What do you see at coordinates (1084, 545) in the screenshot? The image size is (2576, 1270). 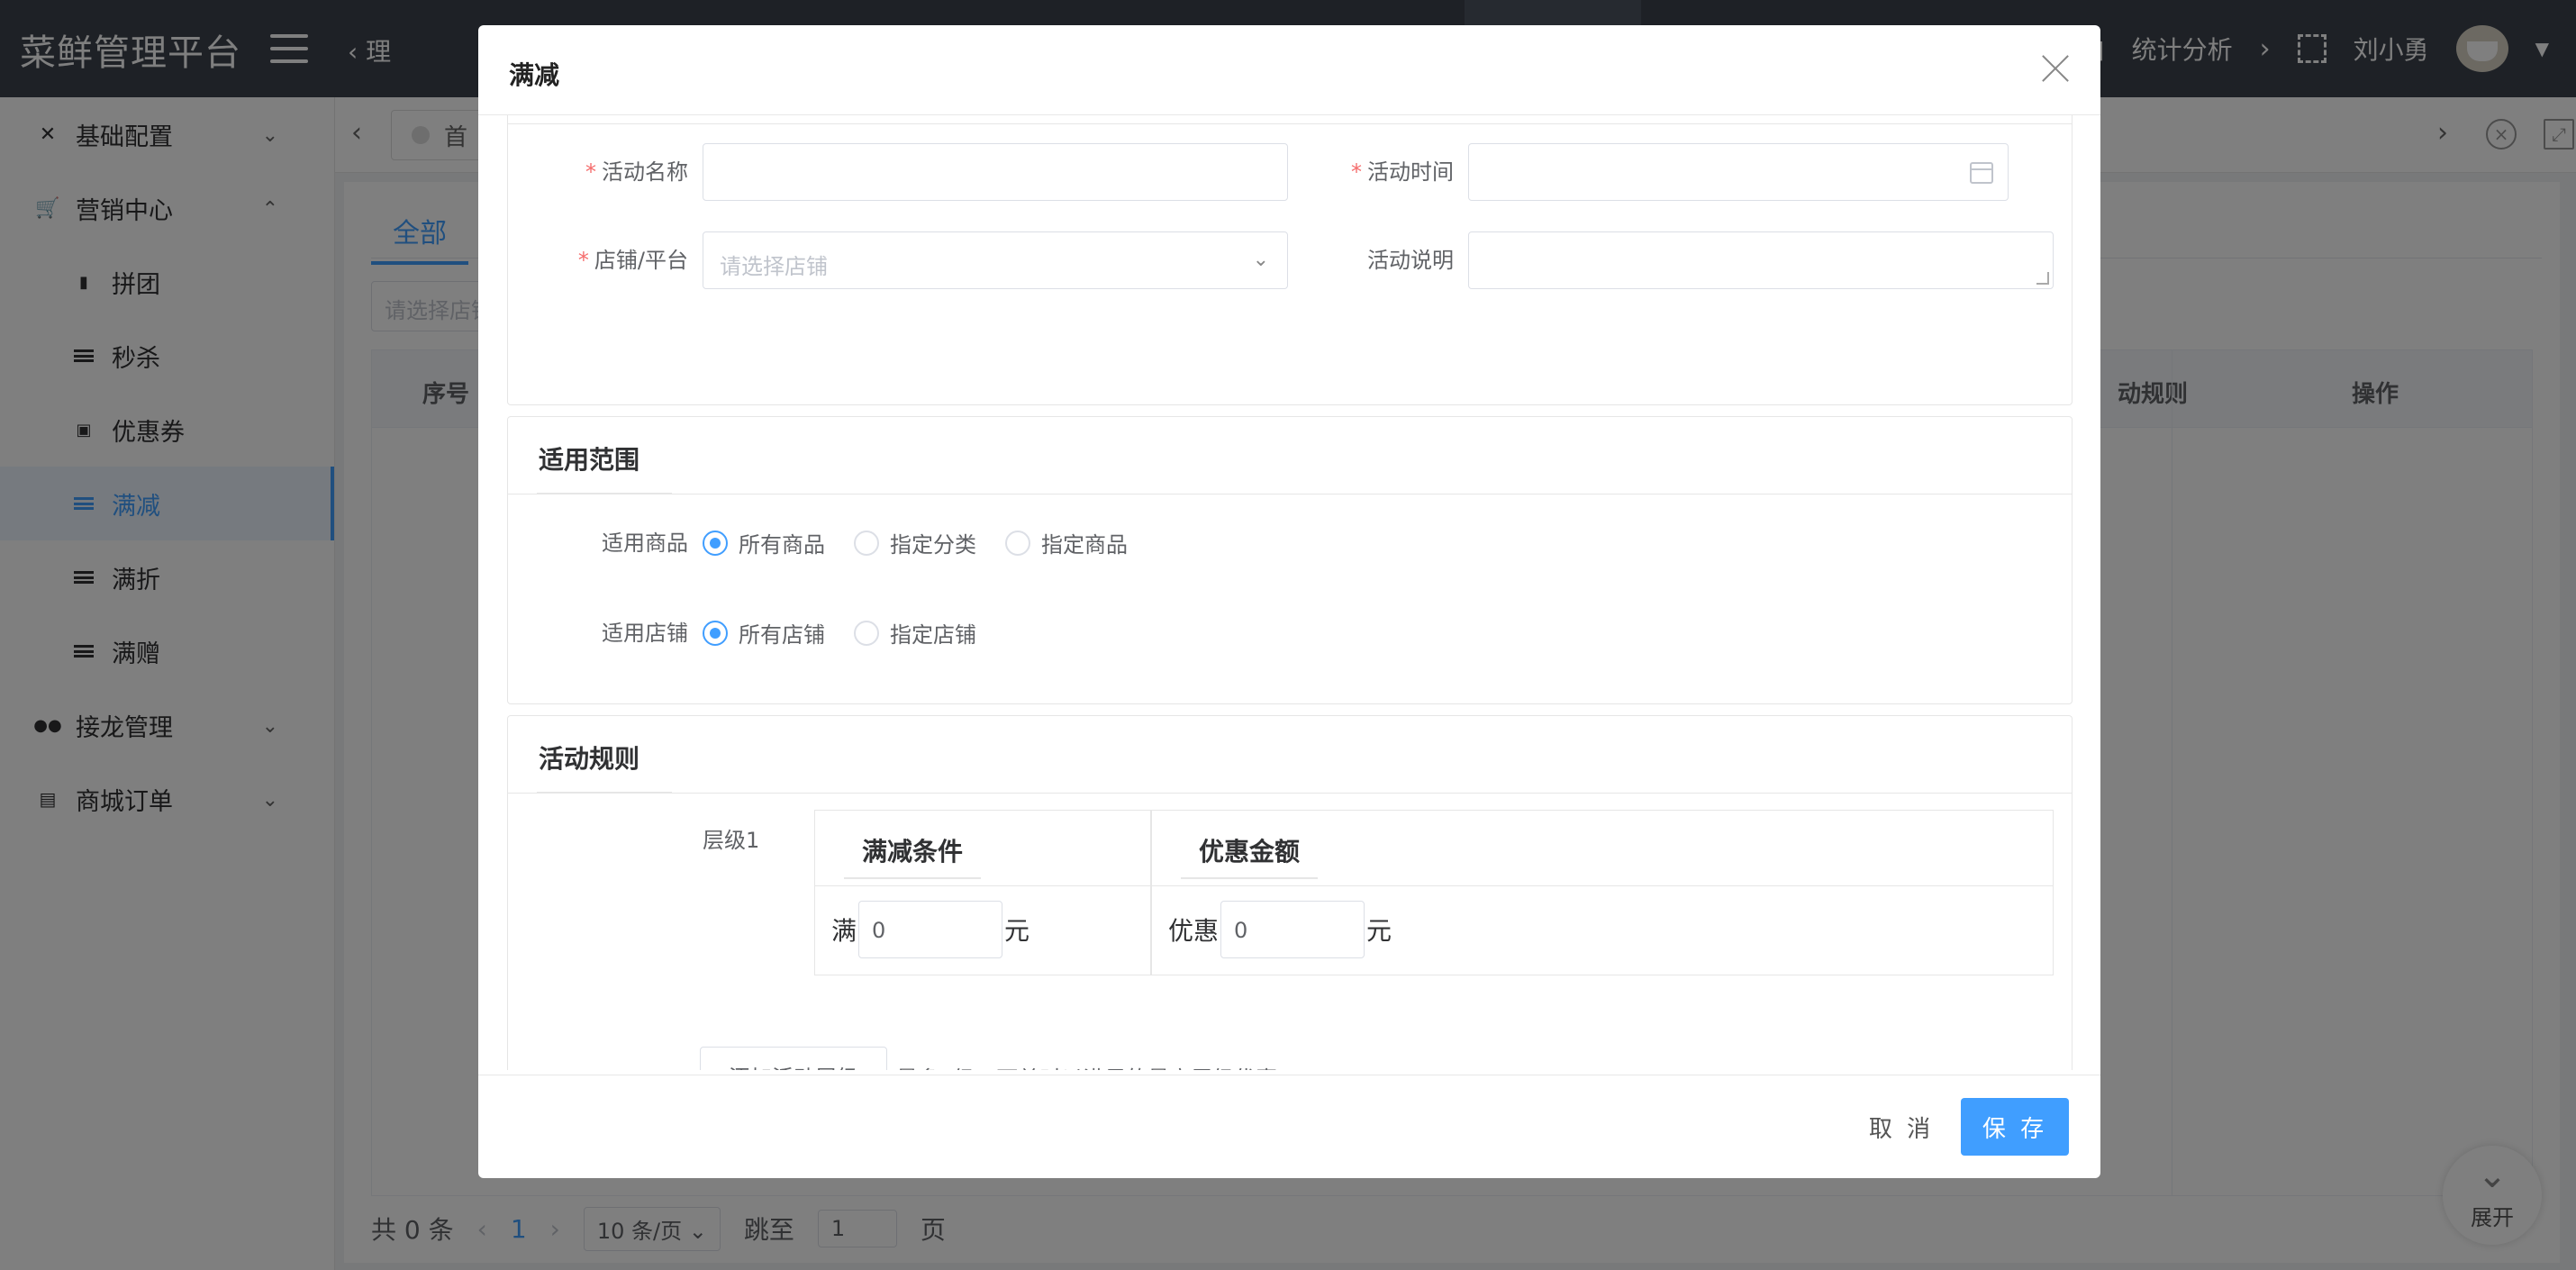 I see `radio-label: 指定商品` at bounding box center [1084, 545].